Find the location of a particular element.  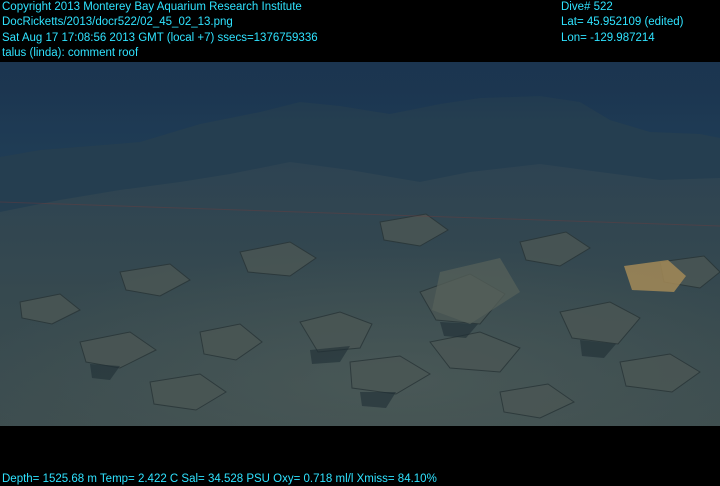

dive-number-text: Dive# 522 is located at coordinates (587, 7).